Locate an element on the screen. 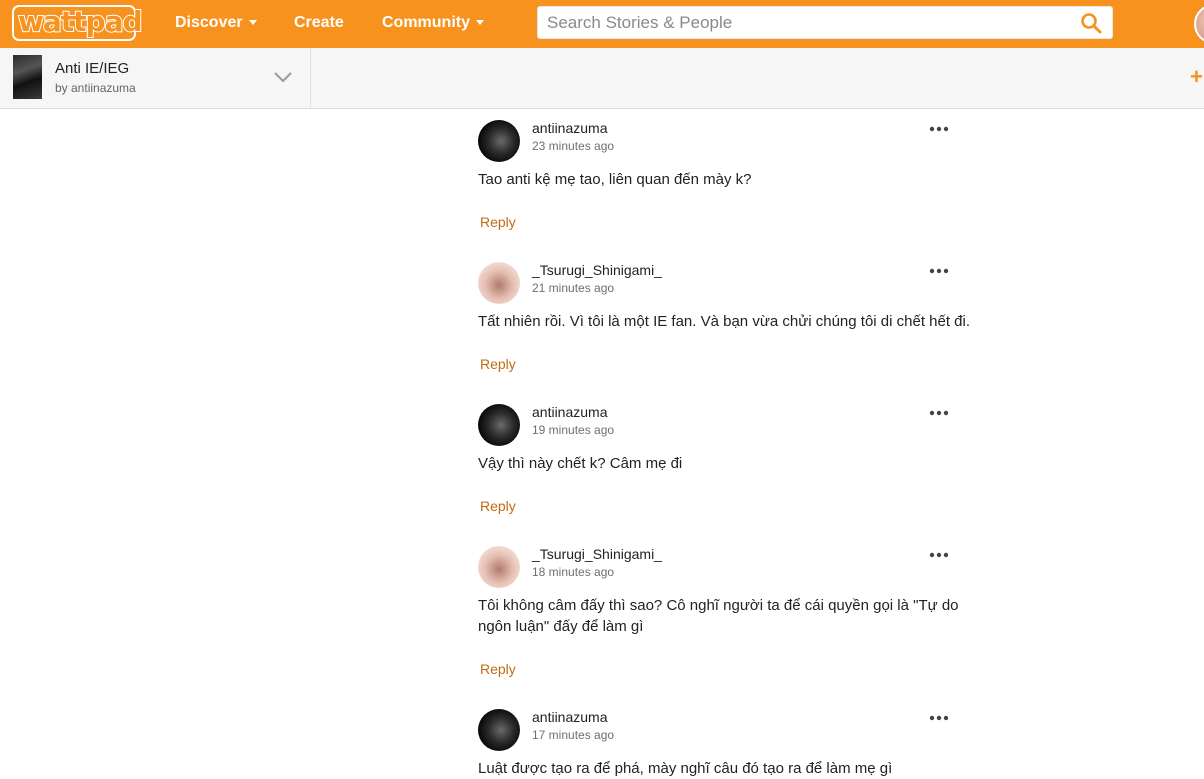  nav-create-label: Create is located at coordinates (319, 22).